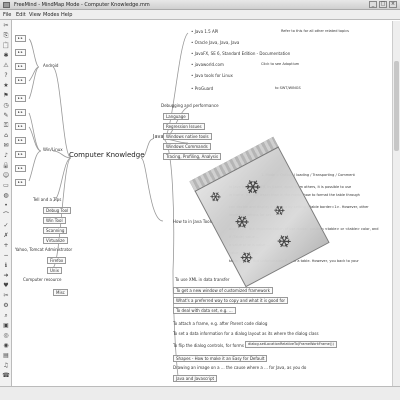  Describe the element at coordinates (35, 15) in the screenshot. I see `menu-view: View` at that location.